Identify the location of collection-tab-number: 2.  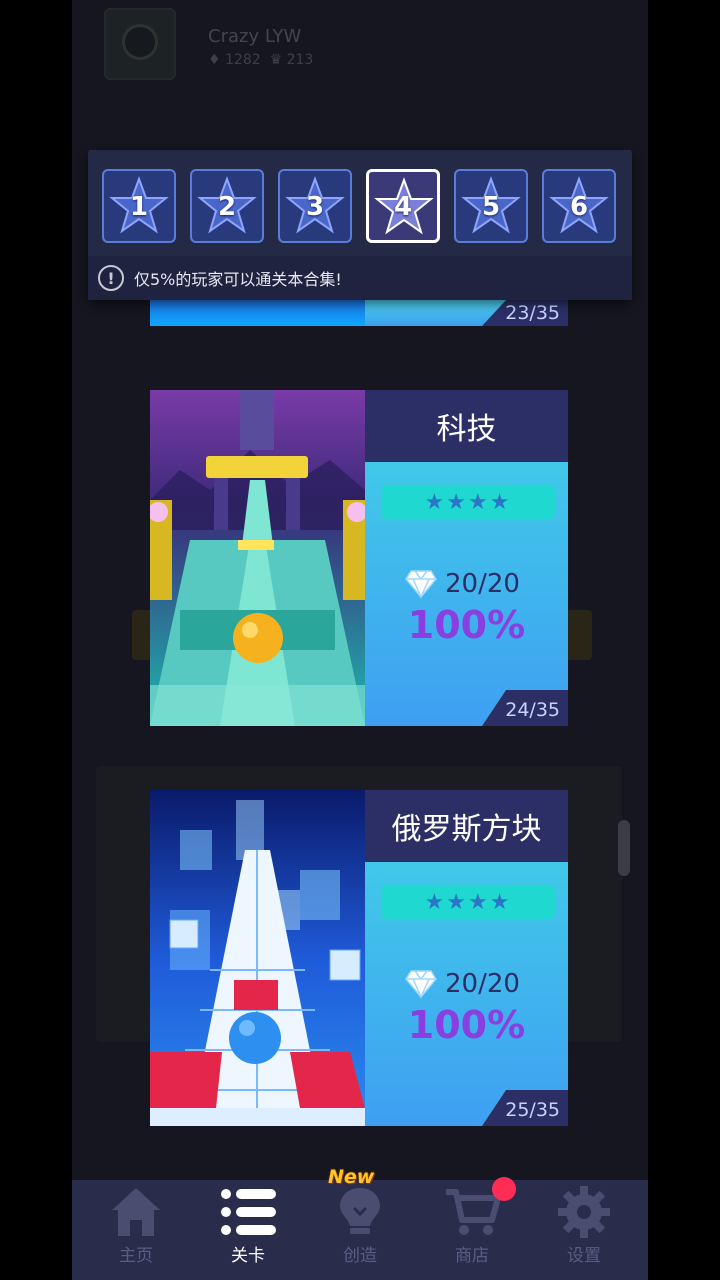
(227, 207).